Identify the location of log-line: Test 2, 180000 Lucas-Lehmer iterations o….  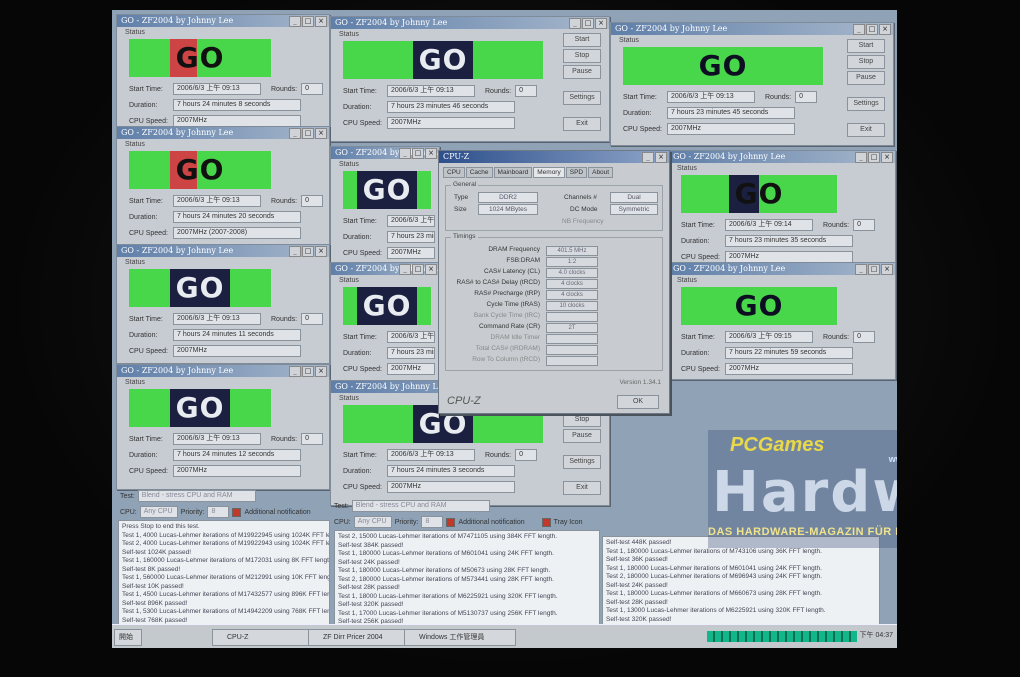
(446, 579).